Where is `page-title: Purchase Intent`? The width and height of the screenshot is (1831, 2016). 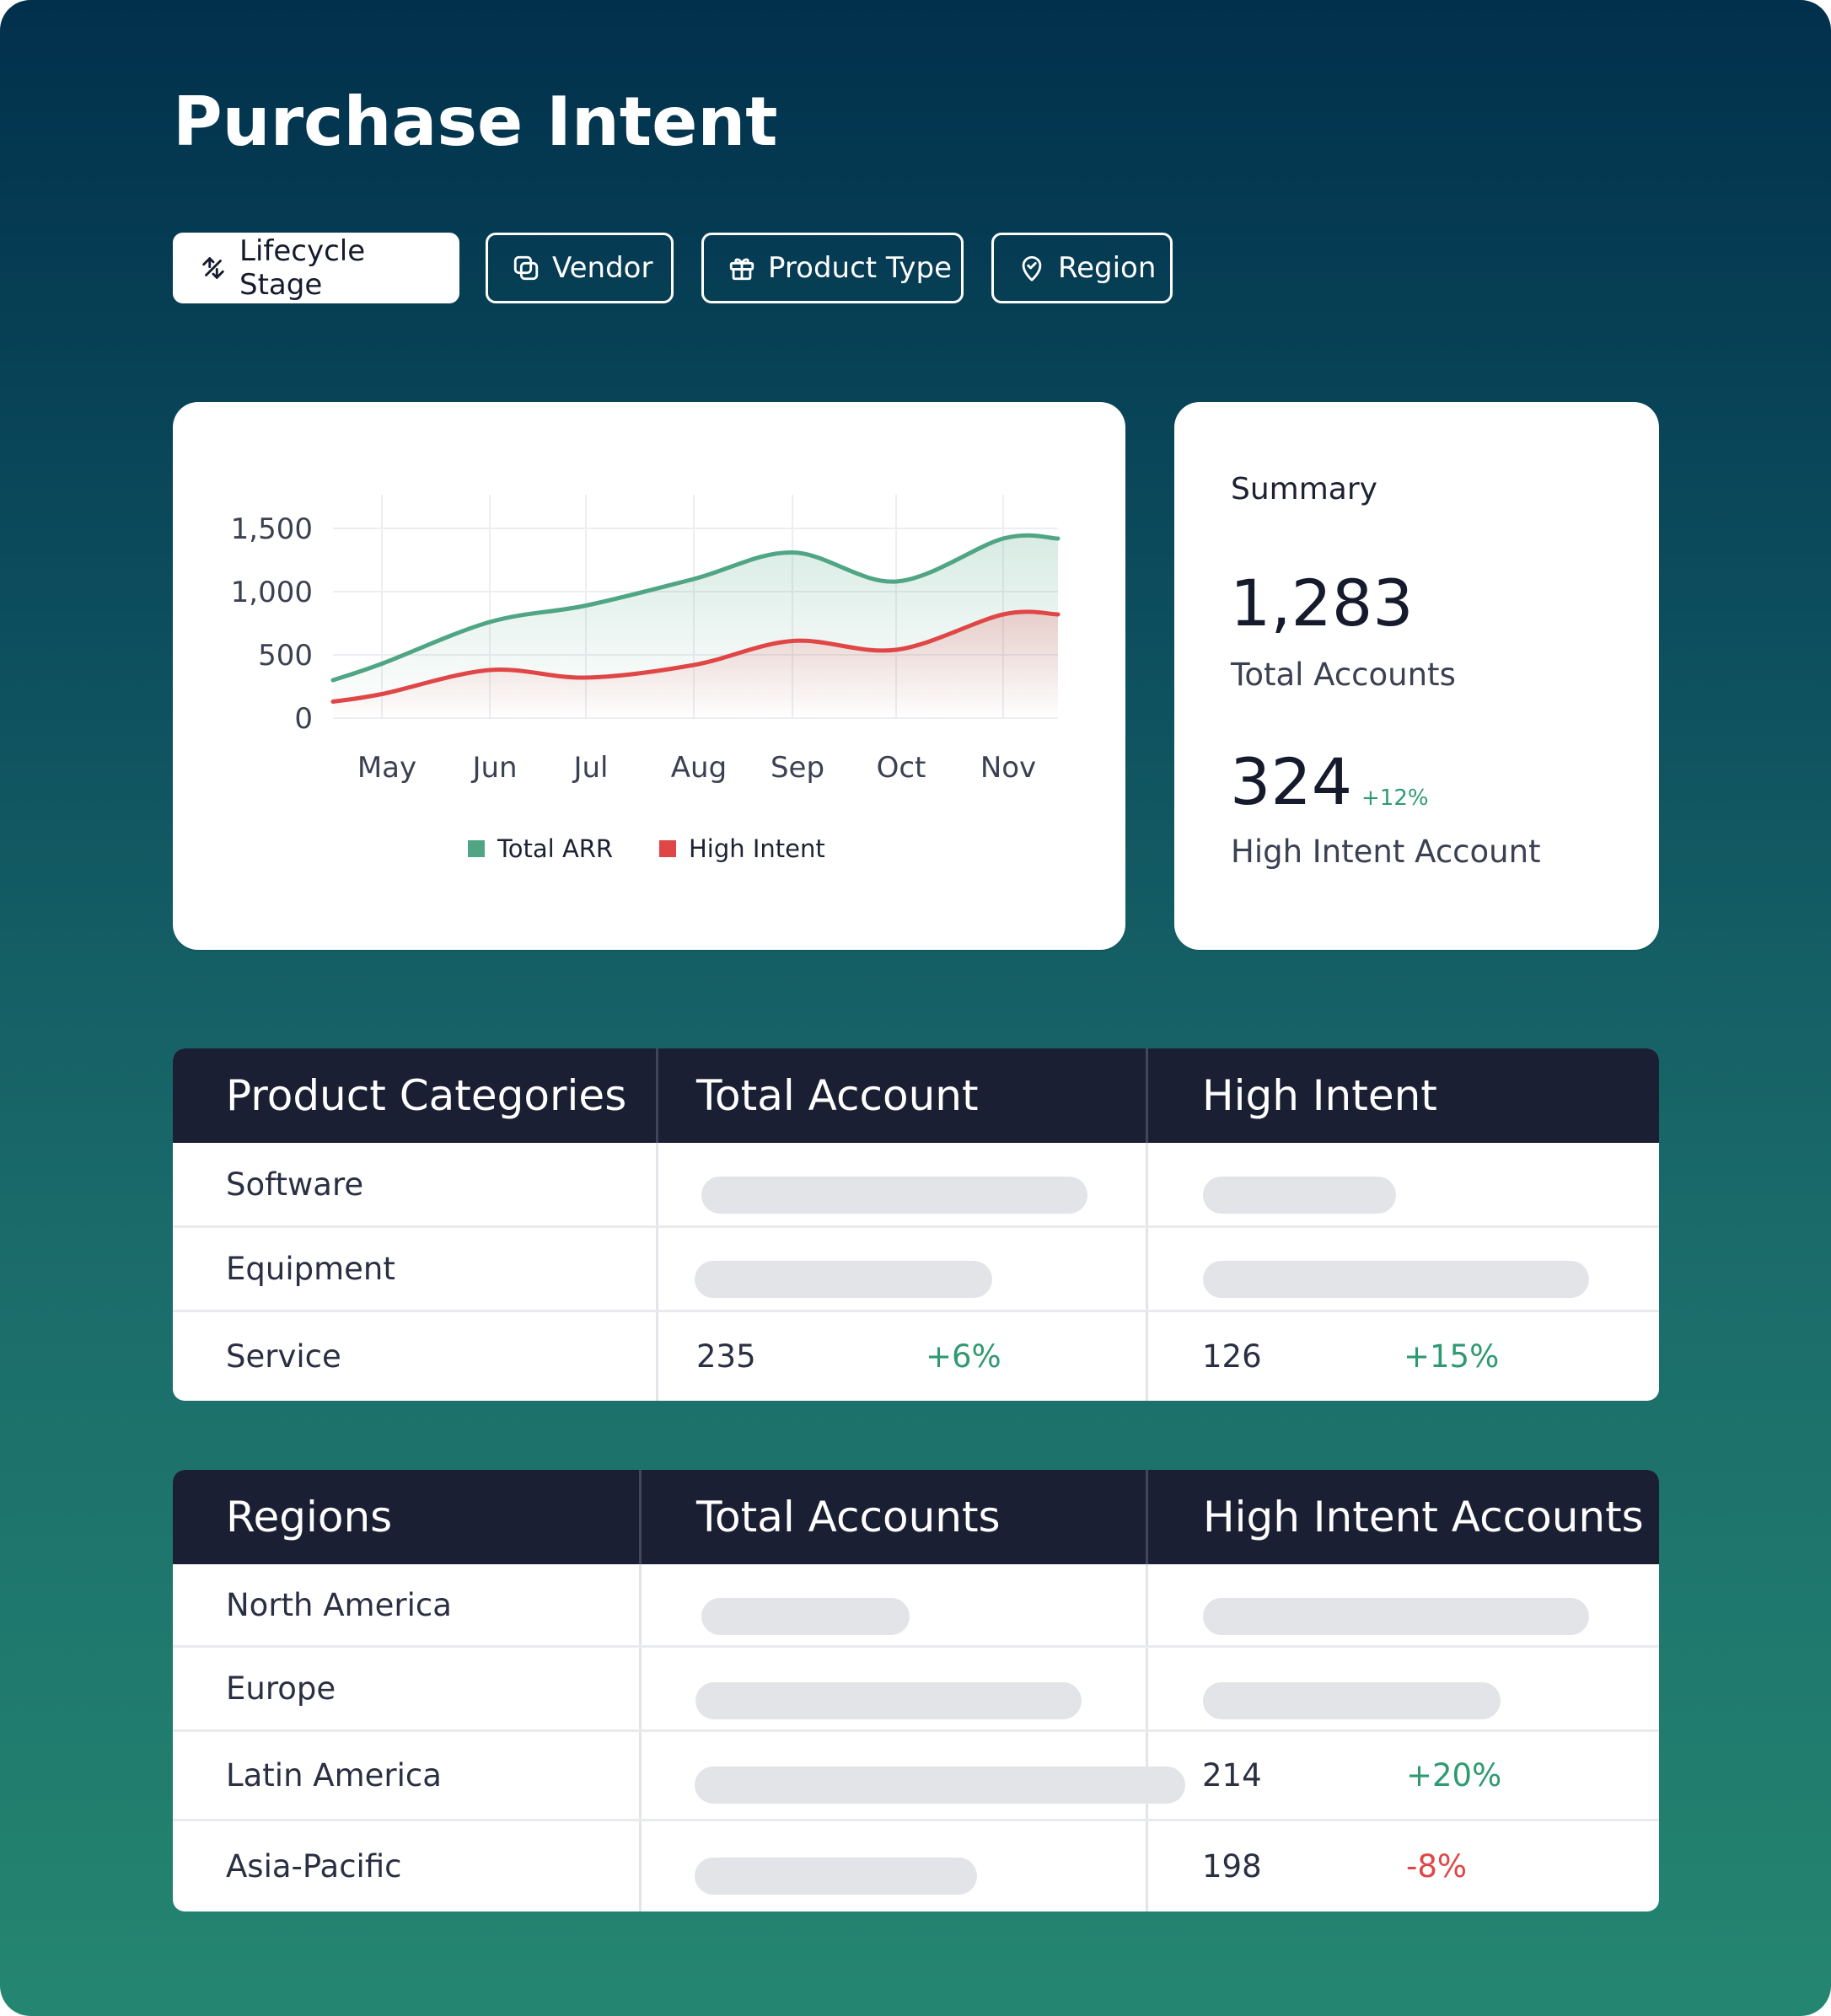
page-title: Purchase Intent is located at coordinates (475, 122).